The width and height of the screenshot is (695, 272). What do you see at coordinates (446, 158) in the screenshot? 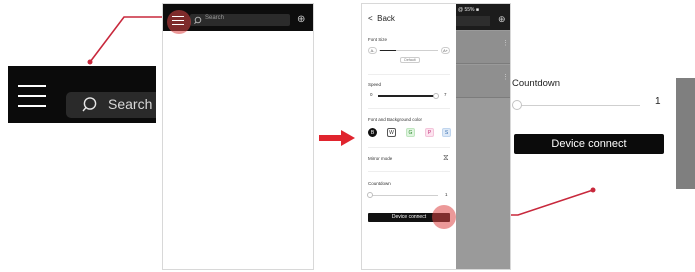
I see `hourglass-icon: ⧖` at bounding box center [446, 158].